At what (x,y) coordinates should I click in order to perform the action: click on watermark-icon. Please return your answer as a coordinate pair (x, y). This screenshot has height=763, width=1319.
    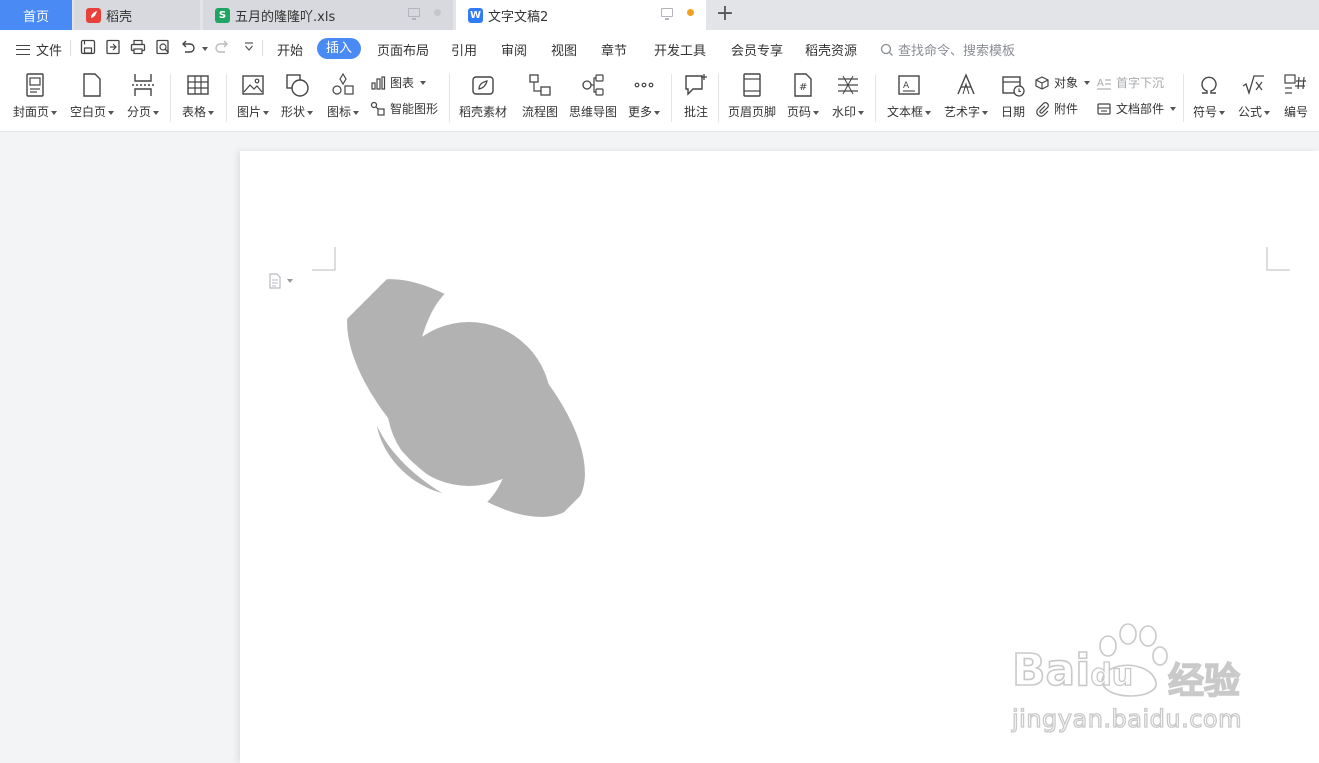
    Looking at the image, I should click on (848, 85).